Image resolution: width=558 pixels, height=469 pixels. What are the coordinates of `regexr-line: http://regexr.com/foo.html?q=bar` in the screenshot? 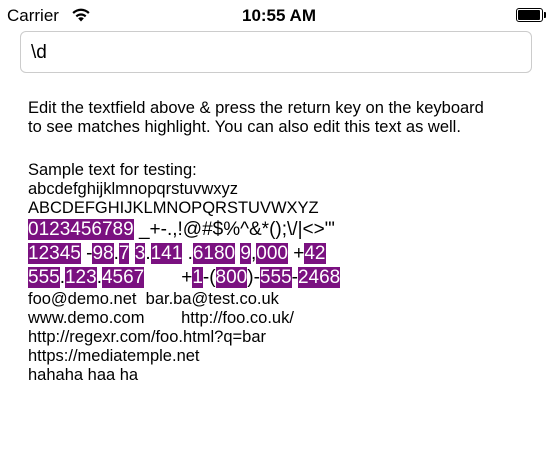 It's located at (147, 337).